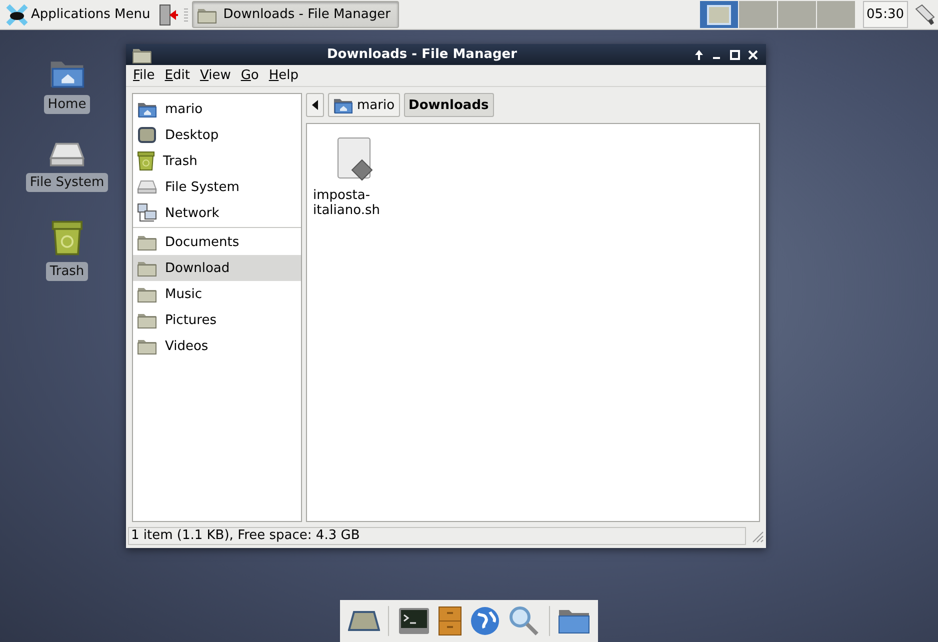 This screenshot has height=642, width=938. I want to click on menu-item: File, so click(144, 75).